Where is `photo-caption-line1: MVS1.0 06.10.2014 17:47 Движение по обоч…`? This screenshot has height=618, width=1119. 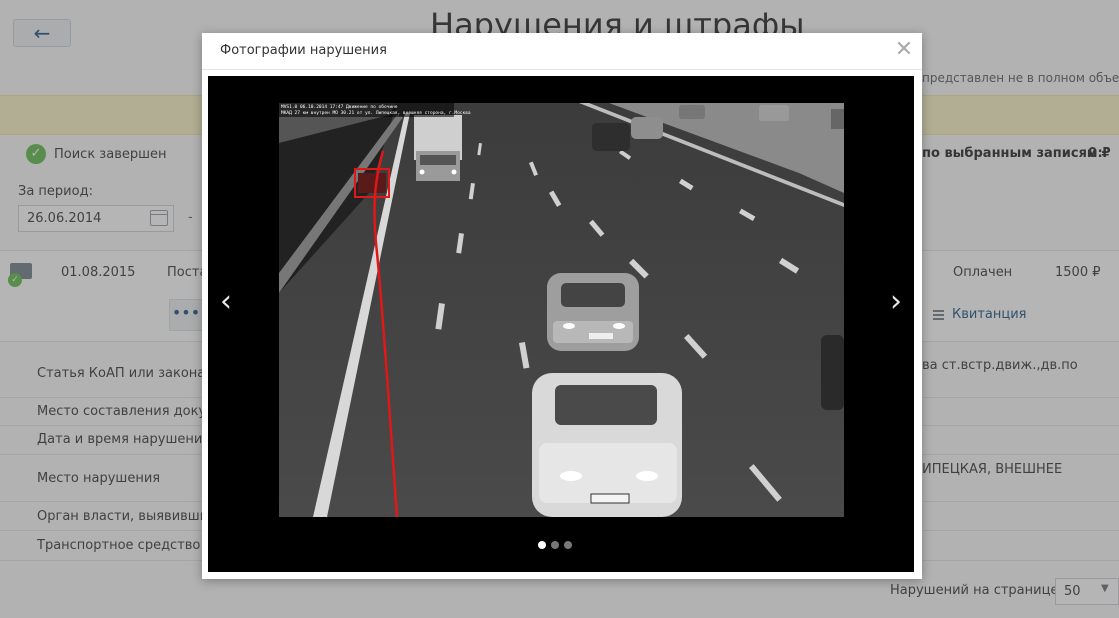
photo-caption-line1: MVS1.0 06.10.2014 17:47 Движение по обоч… is located at coordinates (339, 106).